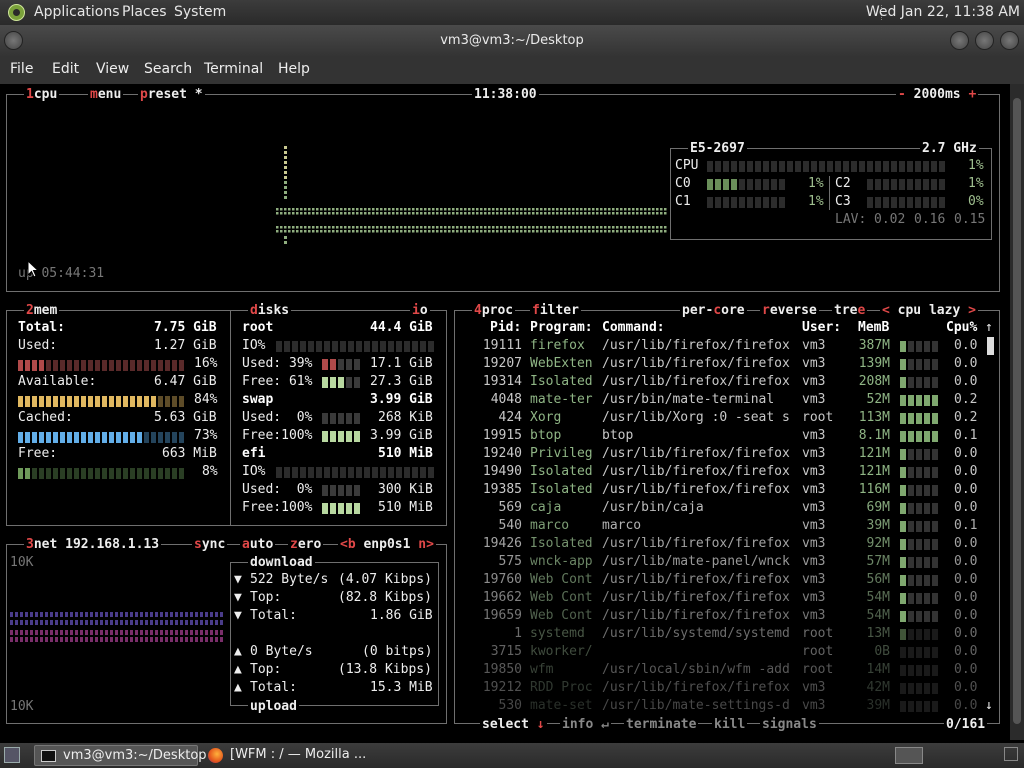  I want to click on table-row: 19915 btop btop vm3 8.1M 0.1, so click(726, 436).